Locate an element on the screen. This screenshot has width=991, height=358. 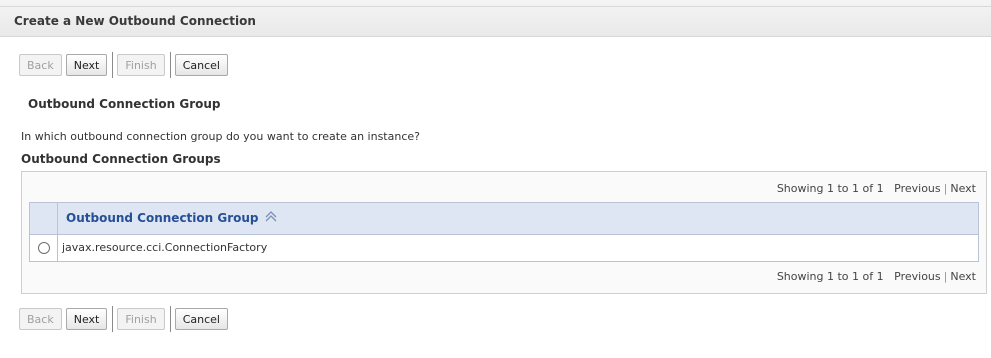
groups-title: Outbound Connection Groups is located at coordinates (121, 159).